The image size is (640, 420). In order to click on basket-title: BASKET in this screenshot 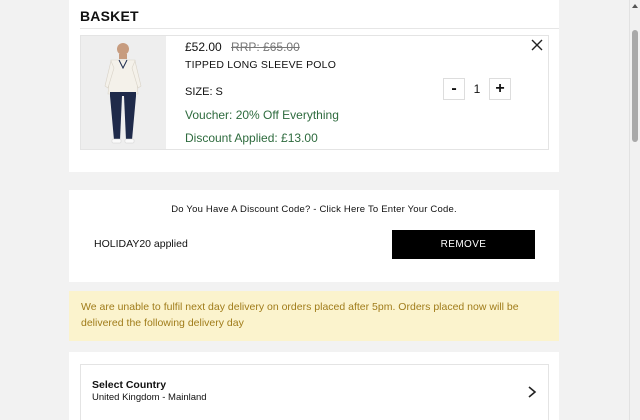, I will do `click(109, 16)`.